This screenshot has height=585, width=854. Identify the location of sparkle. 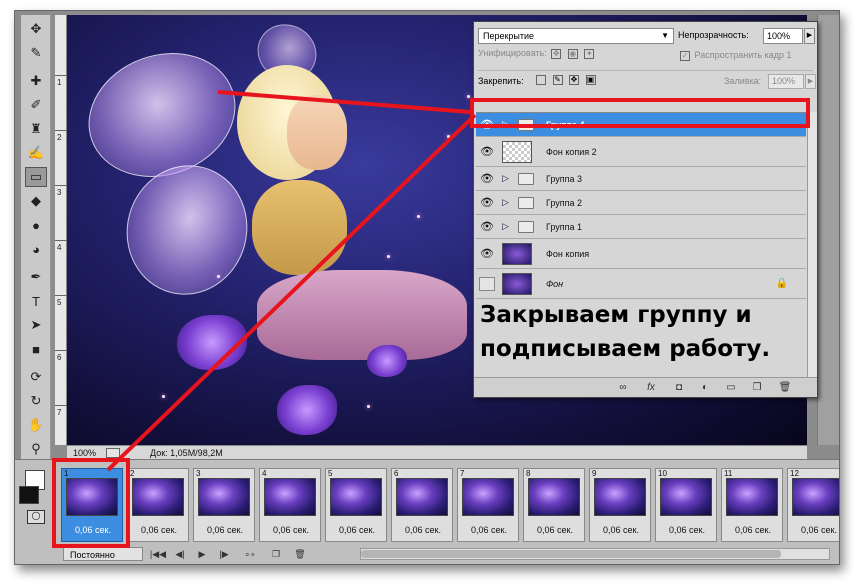
(163, 396).